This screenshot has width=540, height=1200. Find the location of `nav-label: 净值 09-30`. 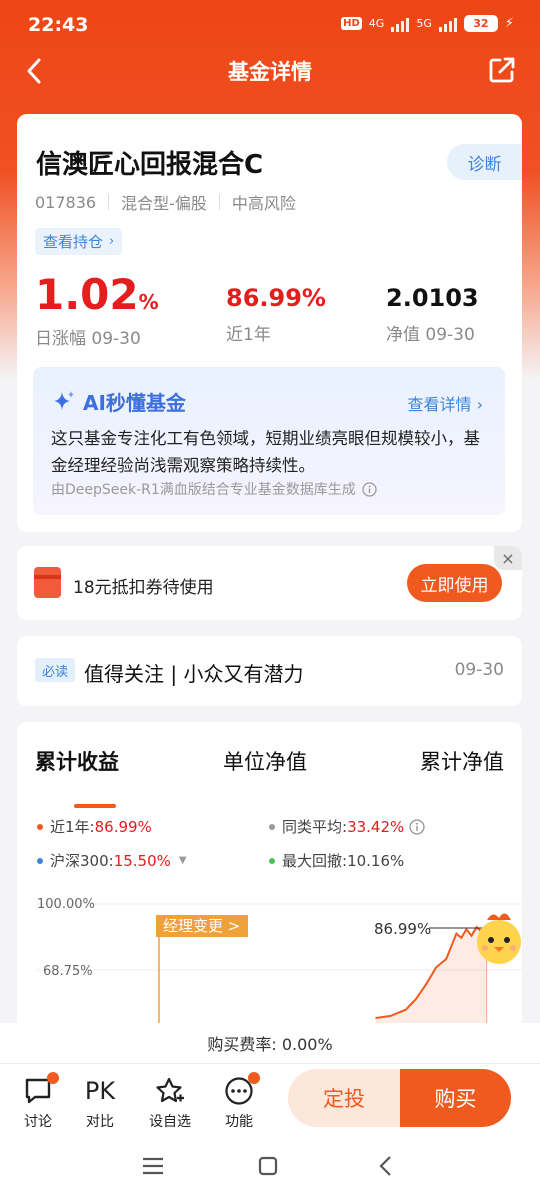

nav-label: 净值 09-30 is located at coordinates (430, 335).